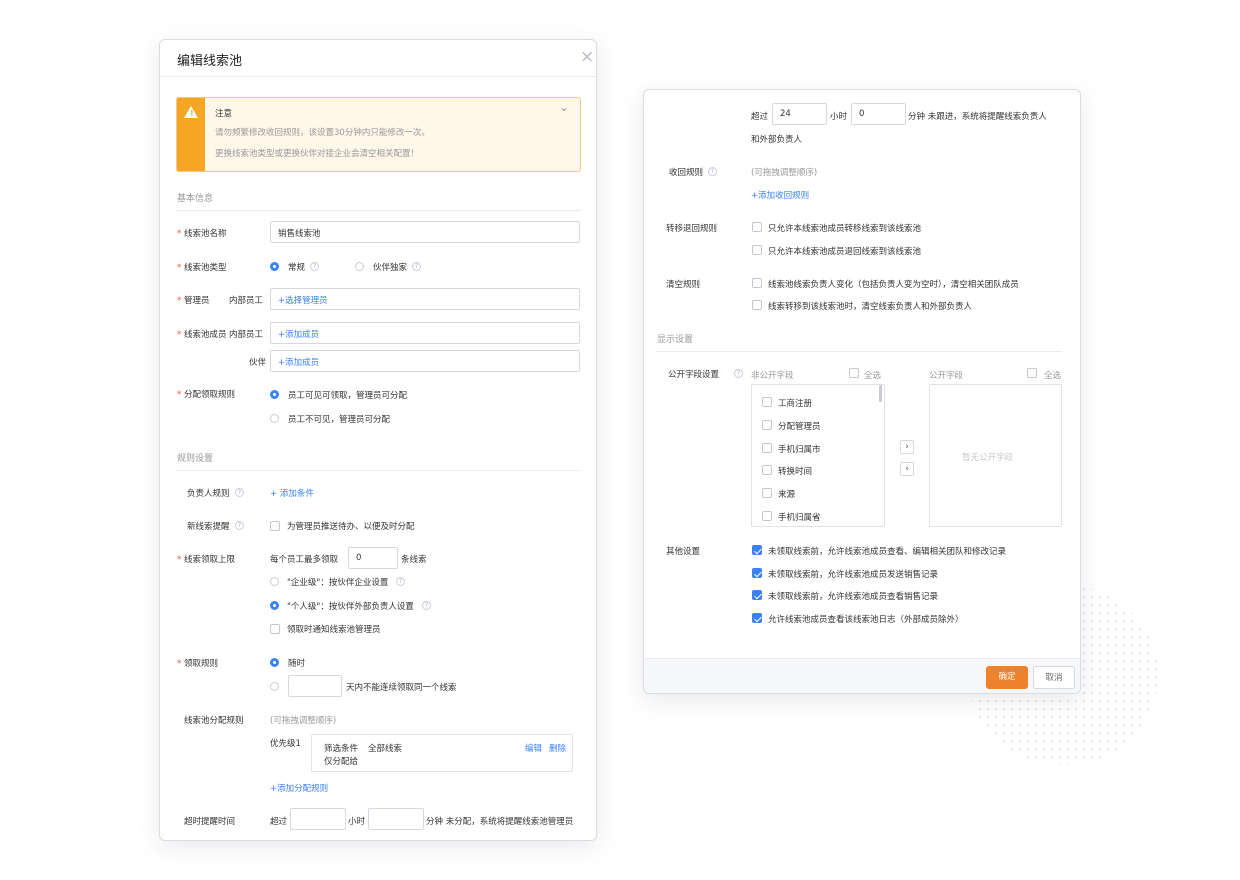 This screenshot has height=880, width=1240. Describe the element at coordinates (988, 458) in the screenshot. I see `empty-public-text: 暂无公开字段` at that location.